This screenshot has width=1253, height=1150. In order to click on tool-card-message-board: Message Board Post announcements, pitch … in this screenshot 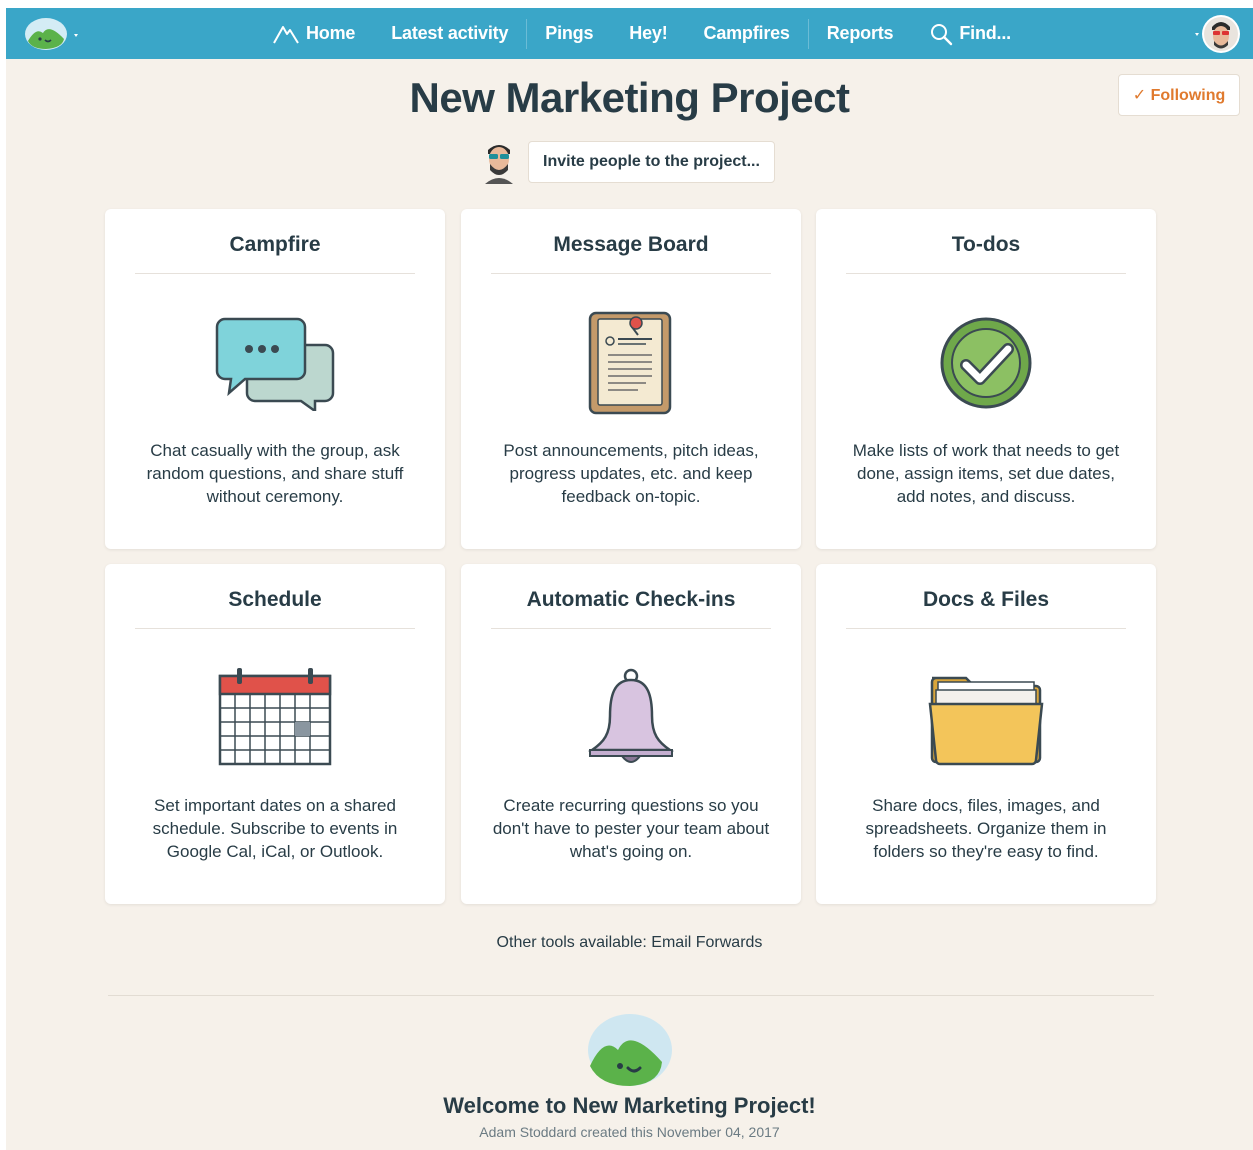, I will do `click(631, 379)`.